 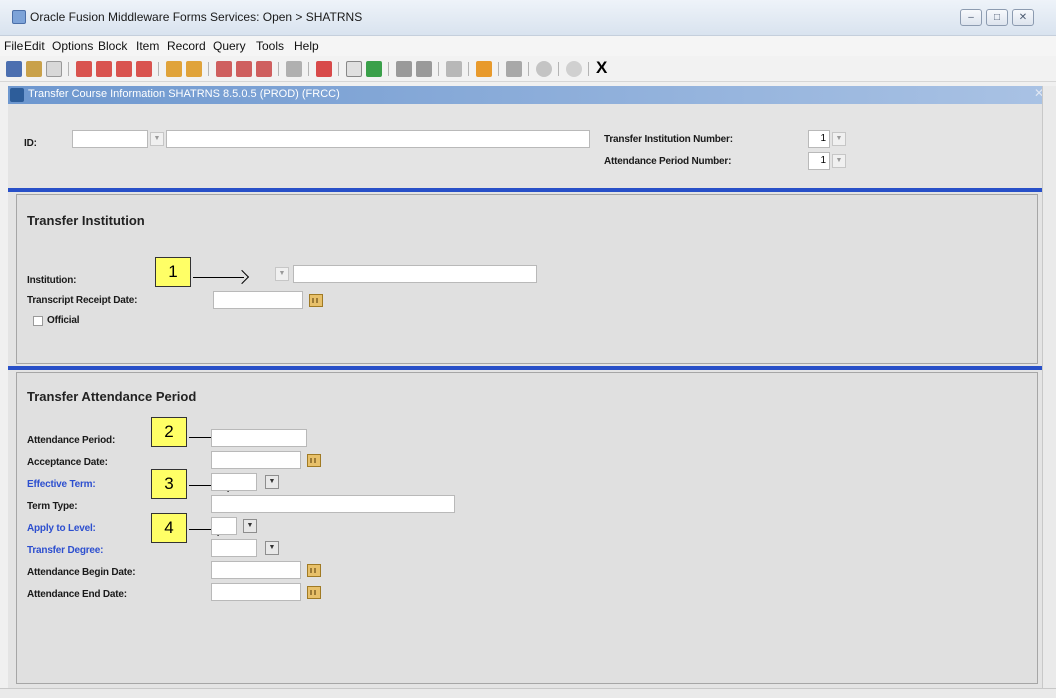 I want to click on callout-1: 1, so click(x=173, y=272).